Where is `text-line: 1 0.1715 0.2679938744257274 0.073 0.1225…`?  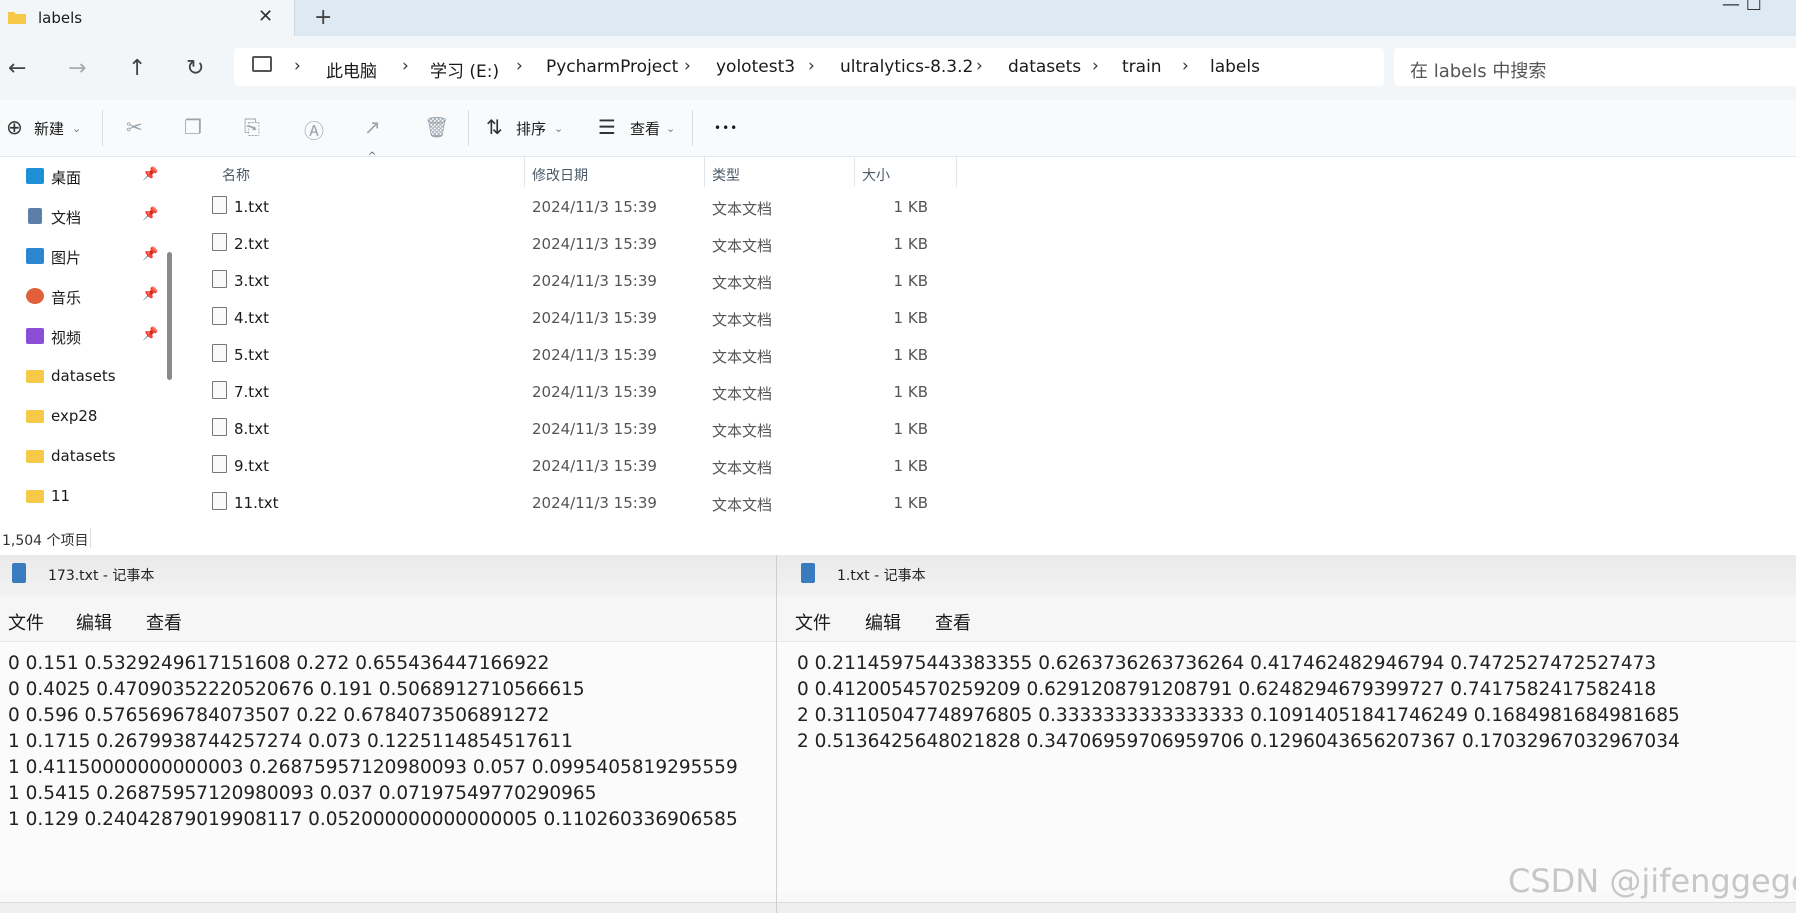 text-line: 1 0.1715 0.2679938744257274 0.073 0.1225… is located at coordinates (290, 741).